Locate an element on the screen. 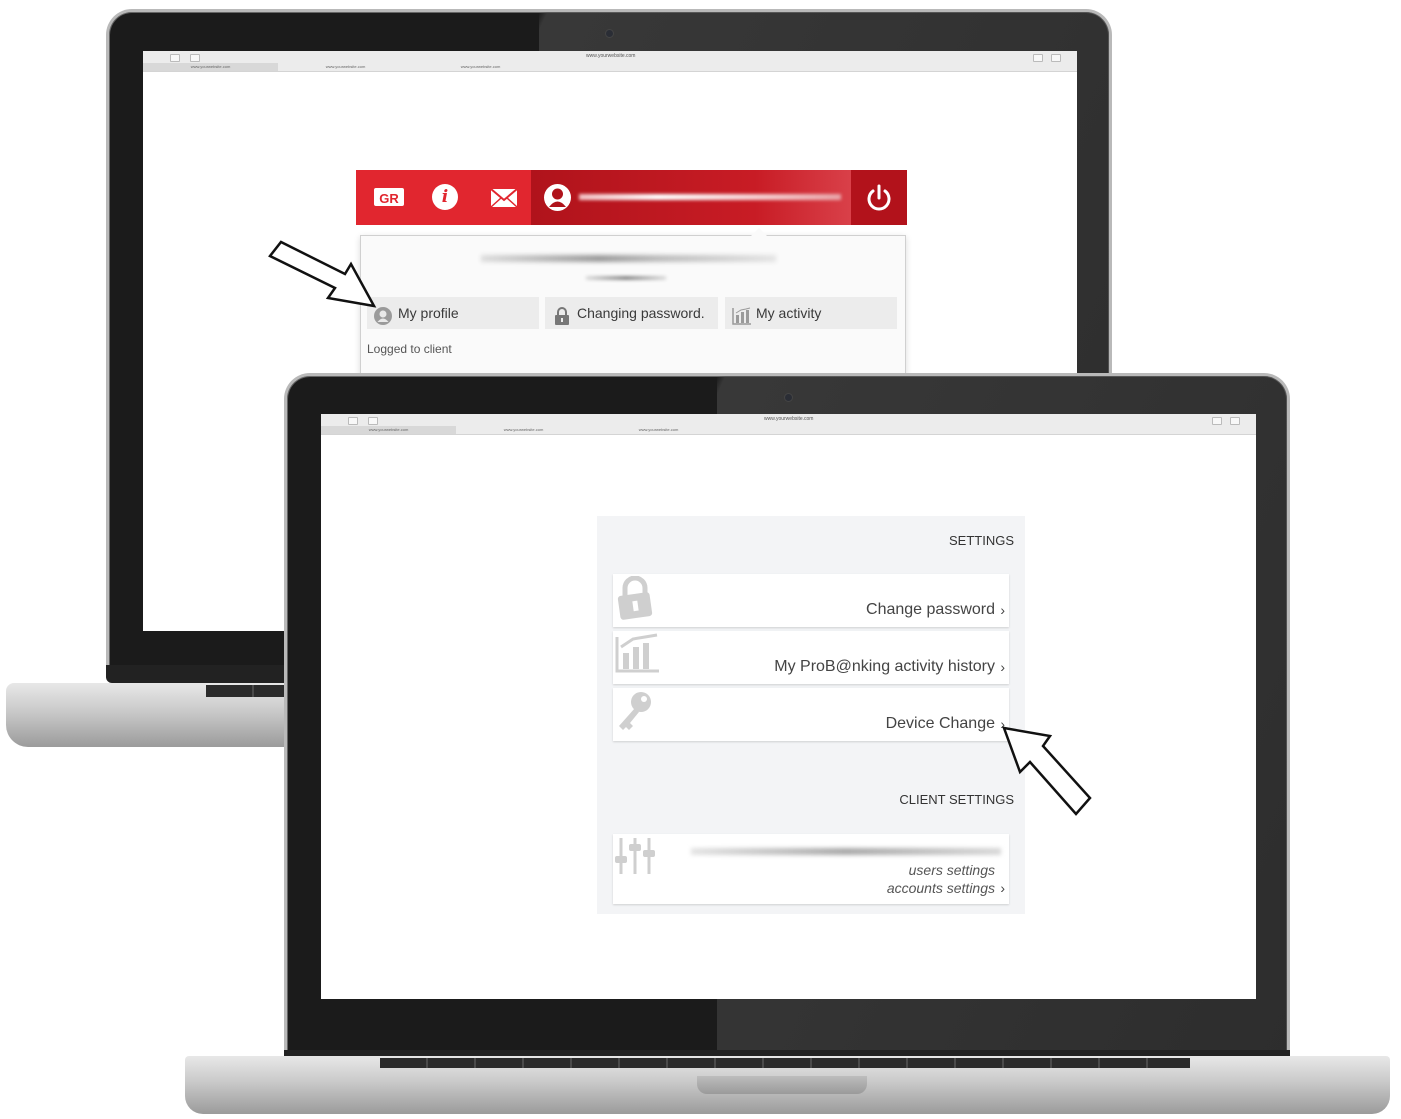 This screenshot has height=1119, width=1401. sliders-icon is located at coordinates (635, 858).